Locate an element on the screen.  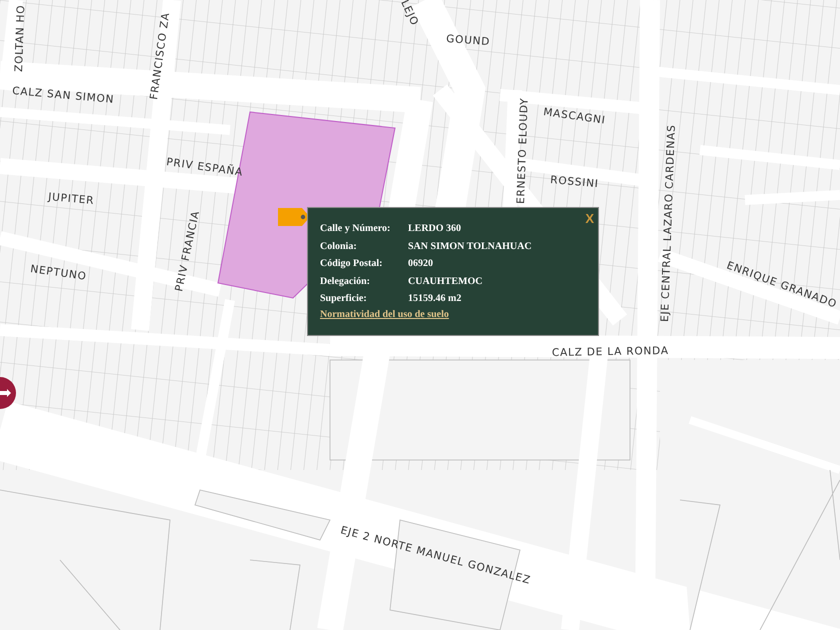
street-label: MASCAGNI is located at coordinates (574, 116).